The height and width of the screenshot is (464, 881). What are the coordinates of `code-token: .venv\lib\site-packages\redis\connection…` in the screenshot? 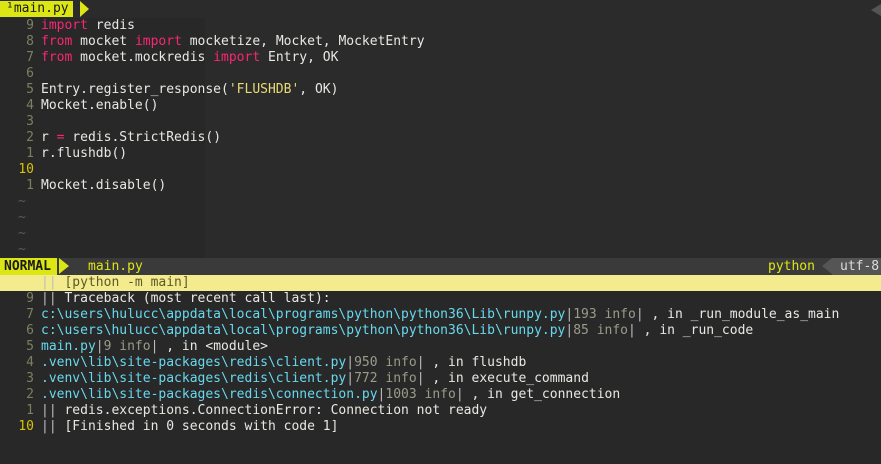 It's located at (209, 394).